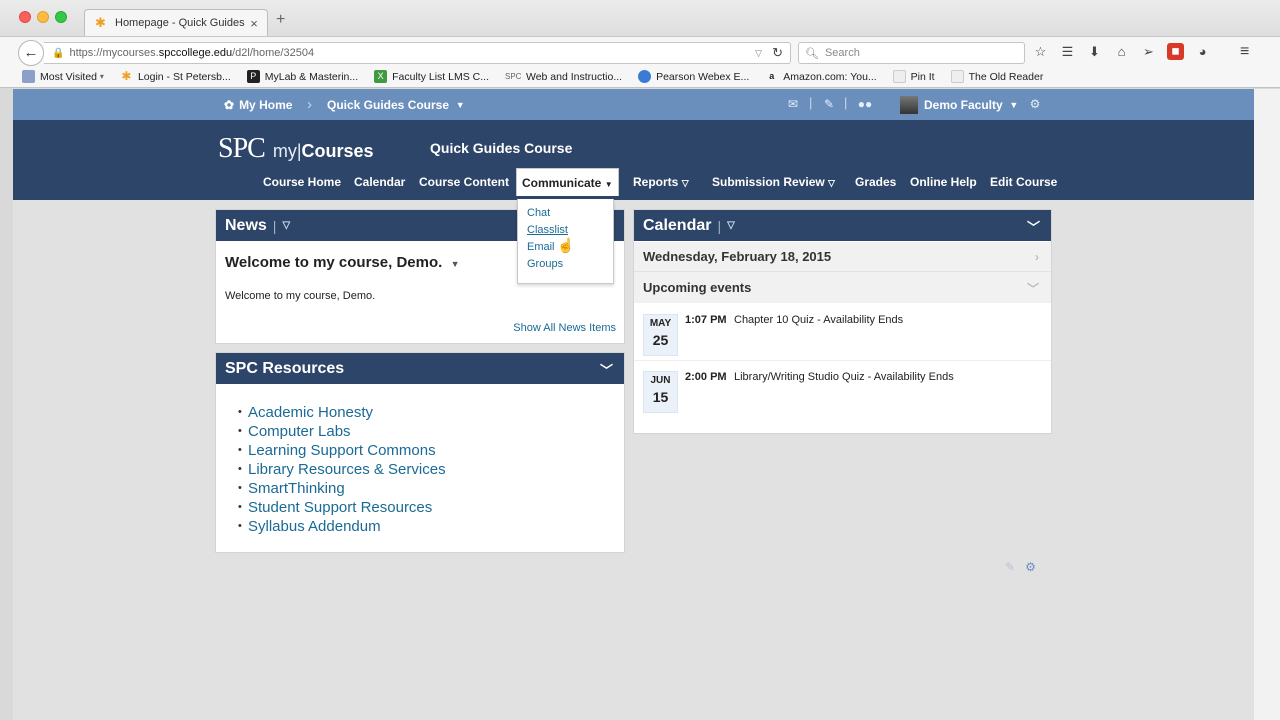 Image resolution: width=1280 pixels, height=720 pixels. I want to click on minimize-window-button, so click(43, 17).